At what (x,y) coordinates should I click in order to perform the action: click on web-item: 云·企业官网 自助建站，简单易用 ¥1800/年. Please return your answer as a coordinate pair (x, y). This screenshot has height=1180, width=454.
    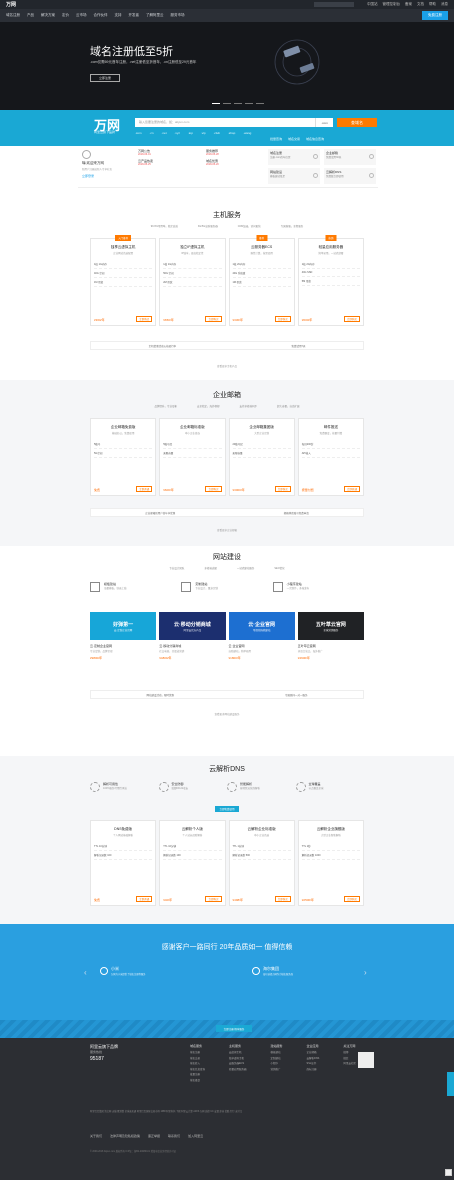
    Looking at the image, I should click on (262, 652).